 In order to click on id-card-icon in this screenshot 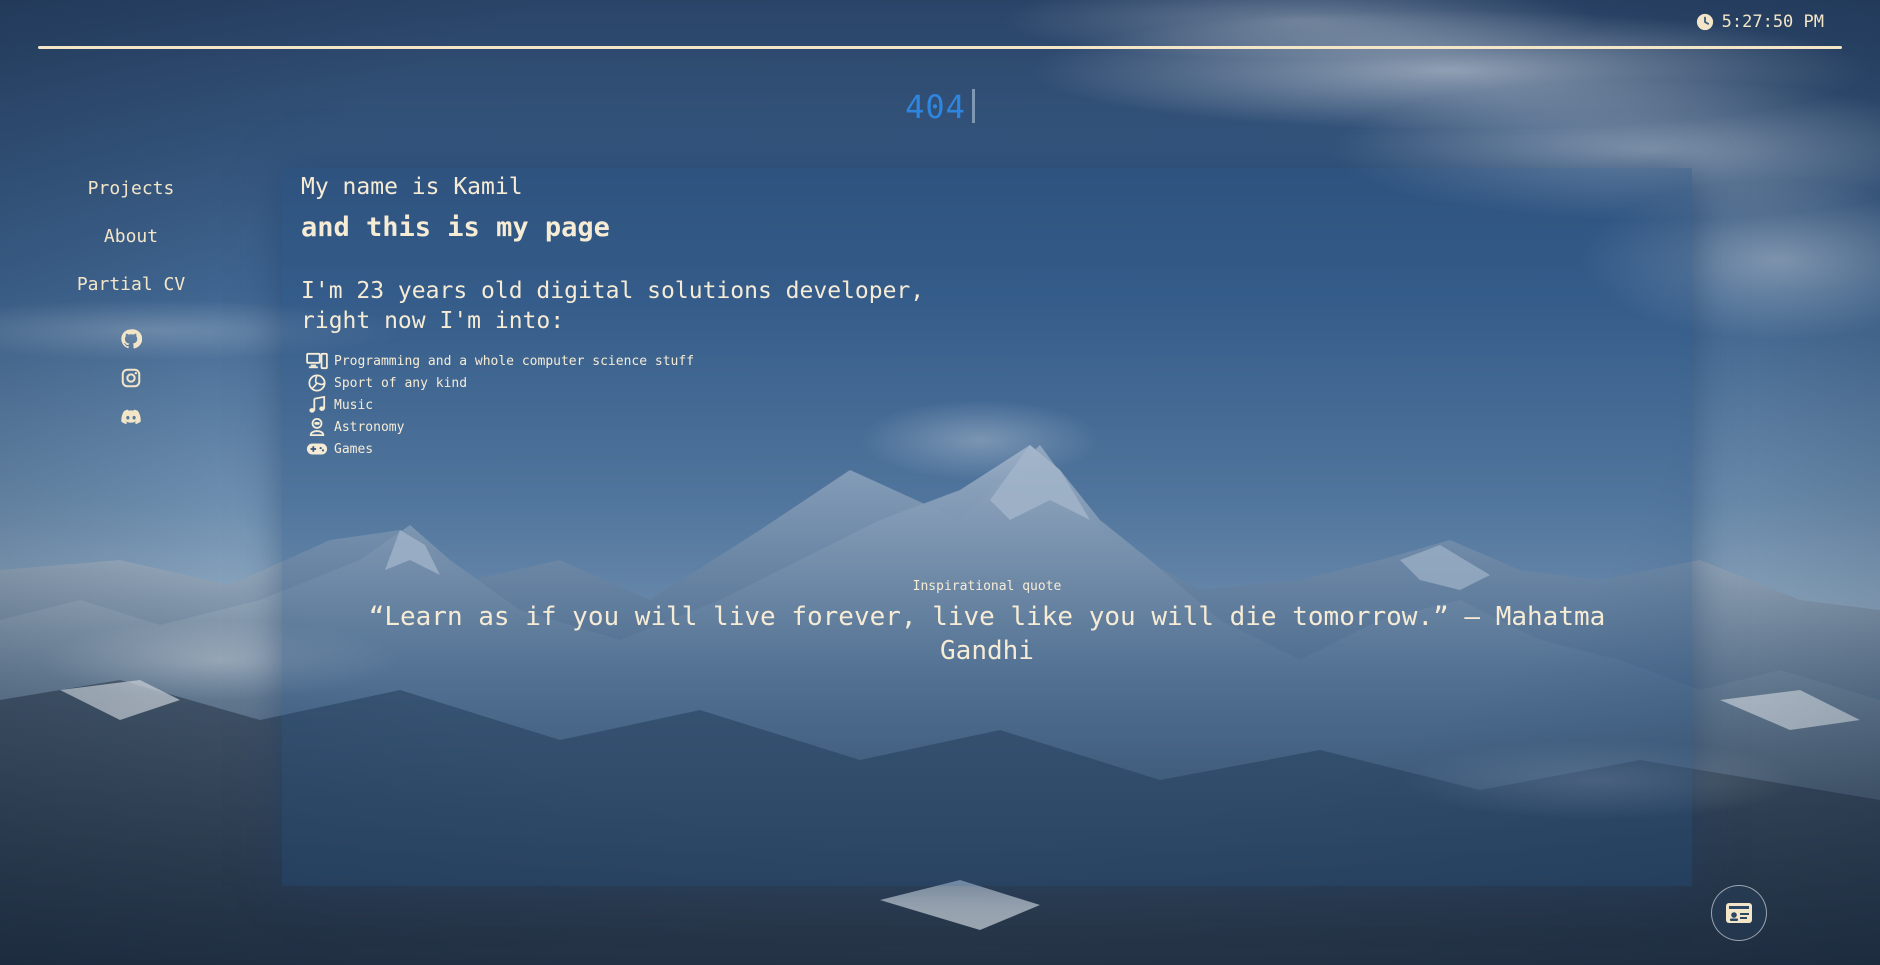, I will do `click(1739, 913)`.